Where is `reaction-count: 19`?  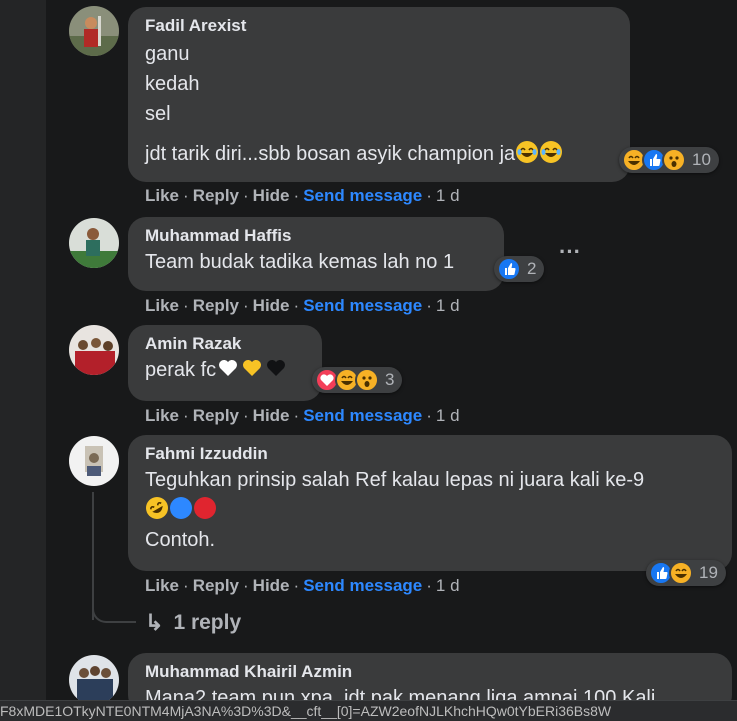
reaction-count: 19 is located at coordinates (708, 572).